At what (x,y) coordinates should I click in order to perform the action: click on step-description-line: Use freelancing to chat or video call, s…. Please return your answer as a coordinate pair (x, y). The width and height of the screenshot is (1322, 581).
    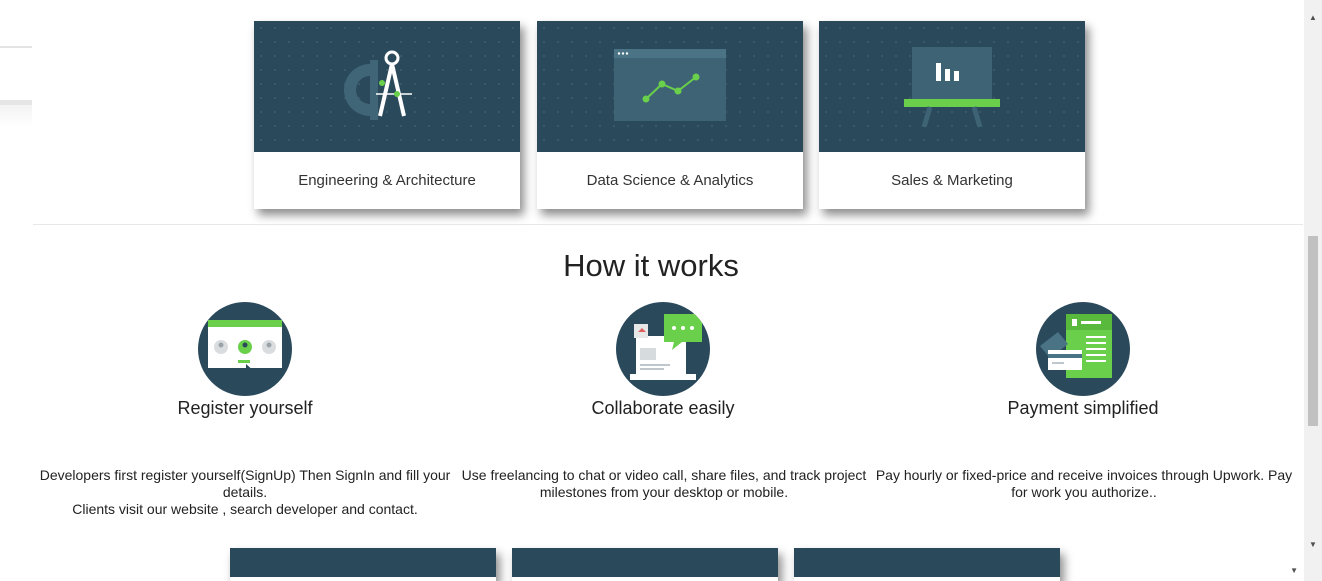
    Looking at the image, I should click on (664, 483).